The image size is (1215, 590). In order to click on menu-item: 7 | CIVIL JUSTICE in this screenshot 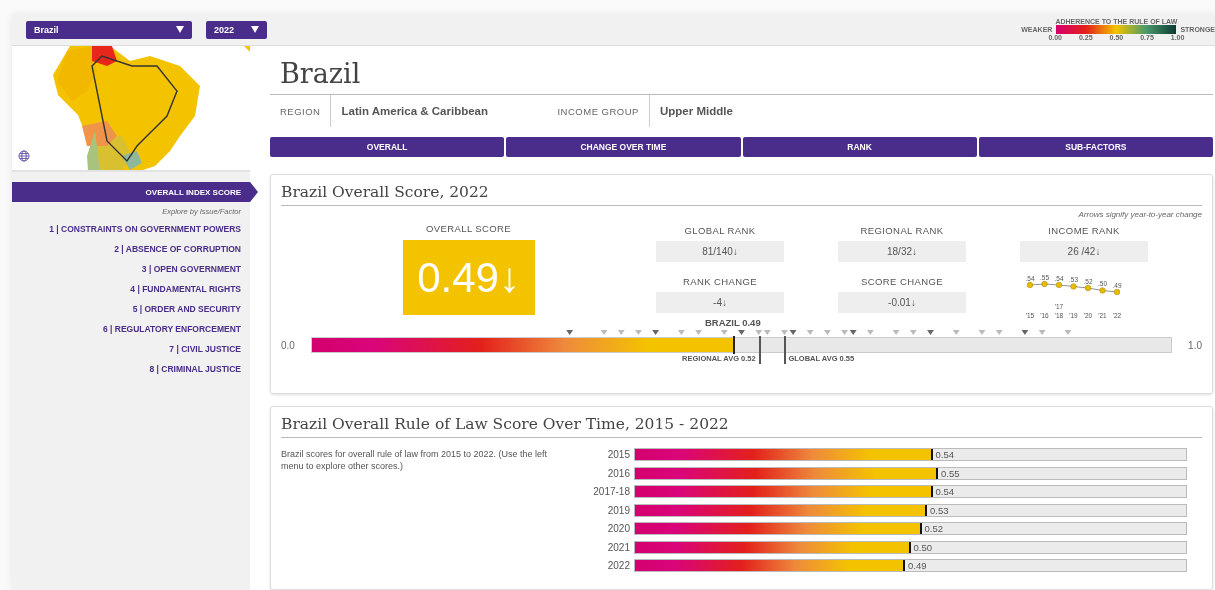, I will do `click(205, 348)`.